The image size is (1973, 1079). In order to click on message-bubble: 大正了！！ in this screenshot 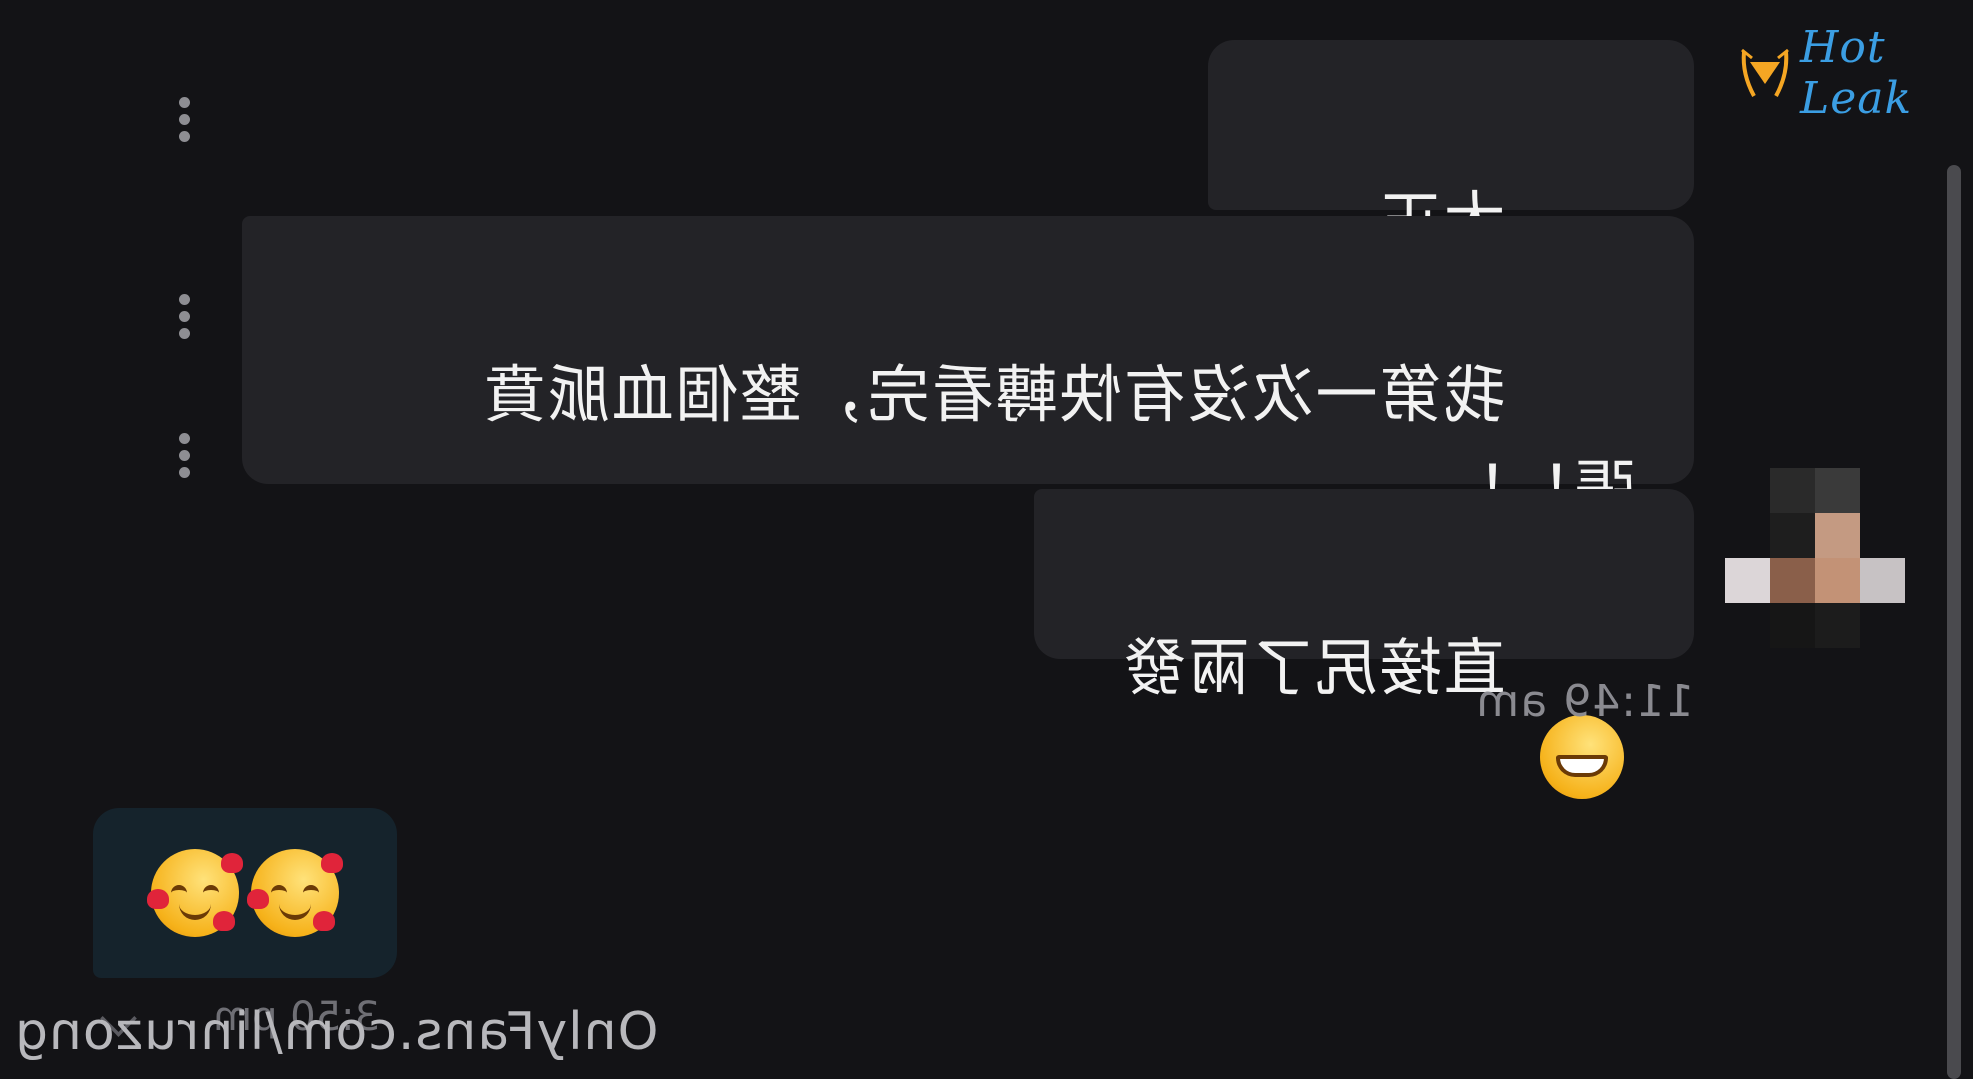, I will do `click(1451, 195)`.